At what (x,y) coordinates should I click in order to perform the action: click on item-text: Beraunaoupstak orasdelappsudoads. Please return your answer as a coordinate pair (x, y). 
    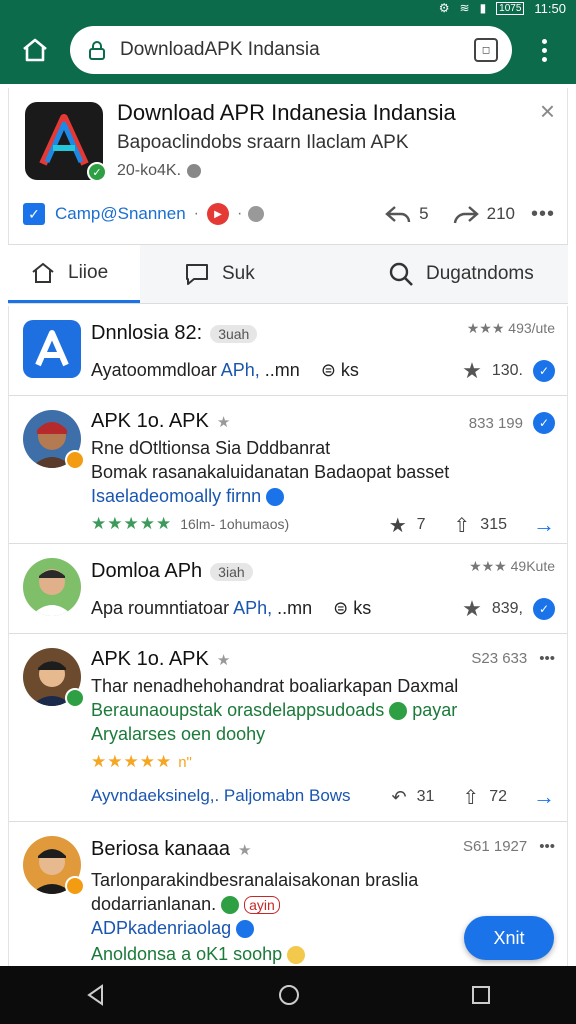
    Looking at the image, I should click on (238, 710).